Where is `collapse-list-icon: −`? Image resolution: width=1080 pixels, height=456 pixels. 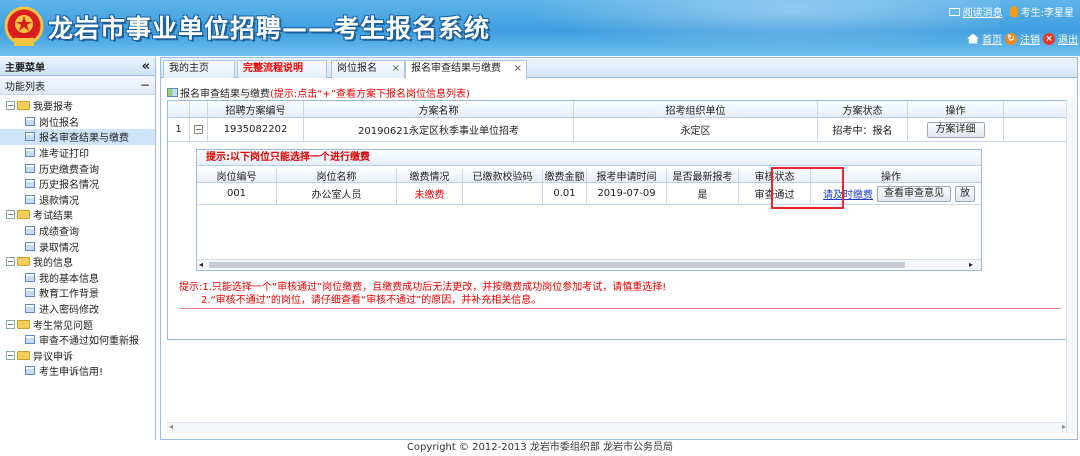 collapse-list-icon: − is located at coordinates (145, 85).